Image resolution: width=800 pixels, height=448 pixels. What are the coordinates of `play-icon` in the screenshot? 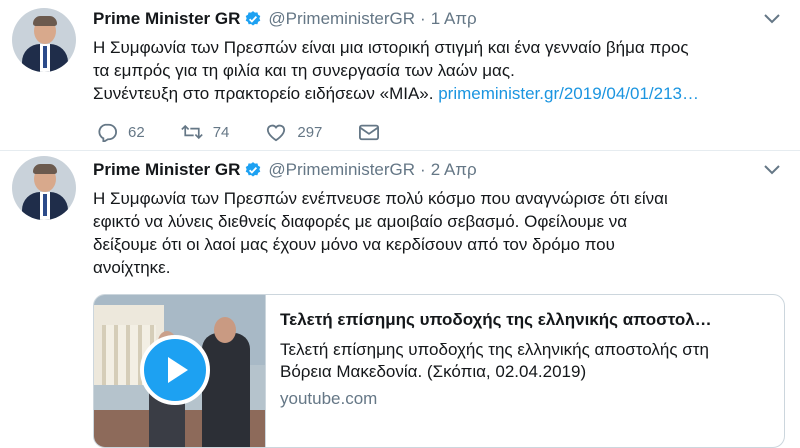 It's located at (175, 370).